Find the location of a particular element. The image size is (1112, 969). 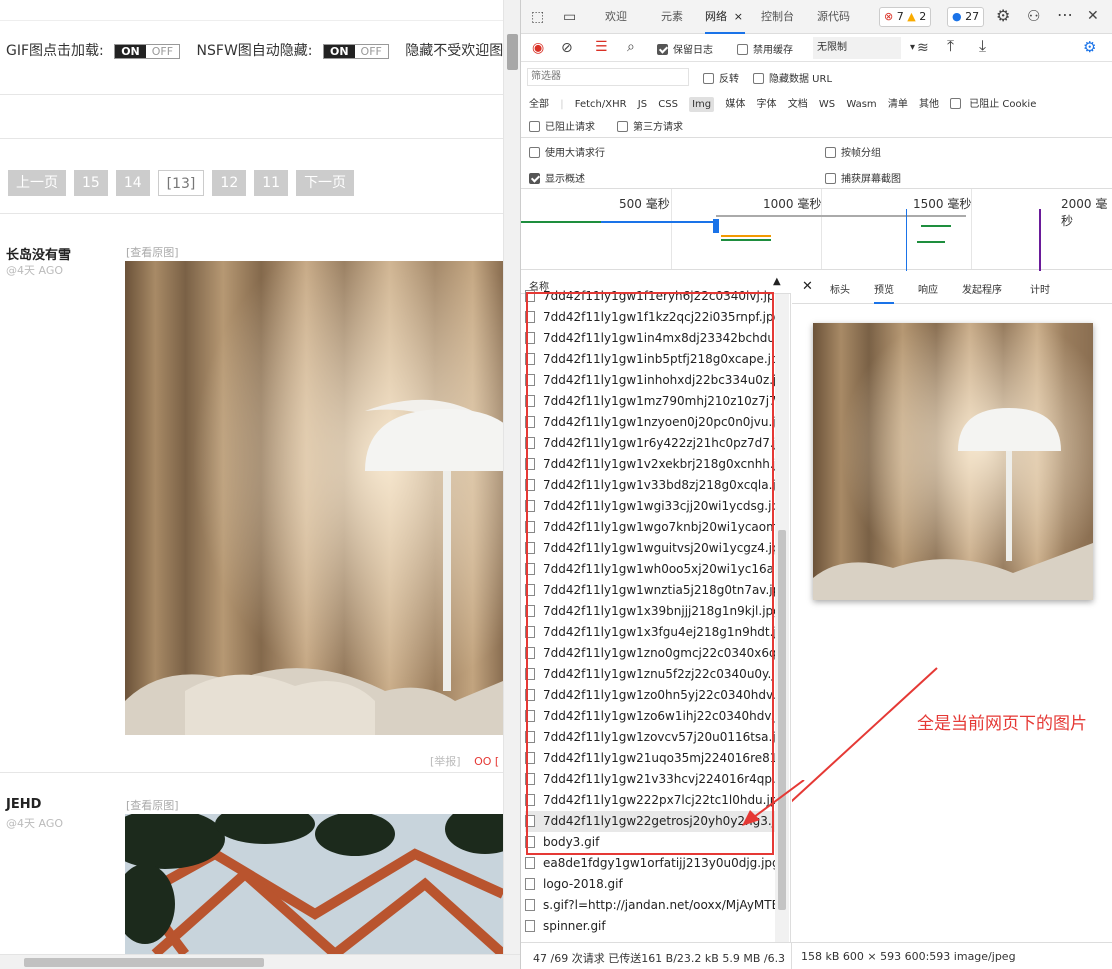

request-row: 7dd42f11ly1gw21uqo35mj224016re81.jpg is located at coordinates (650, 758).